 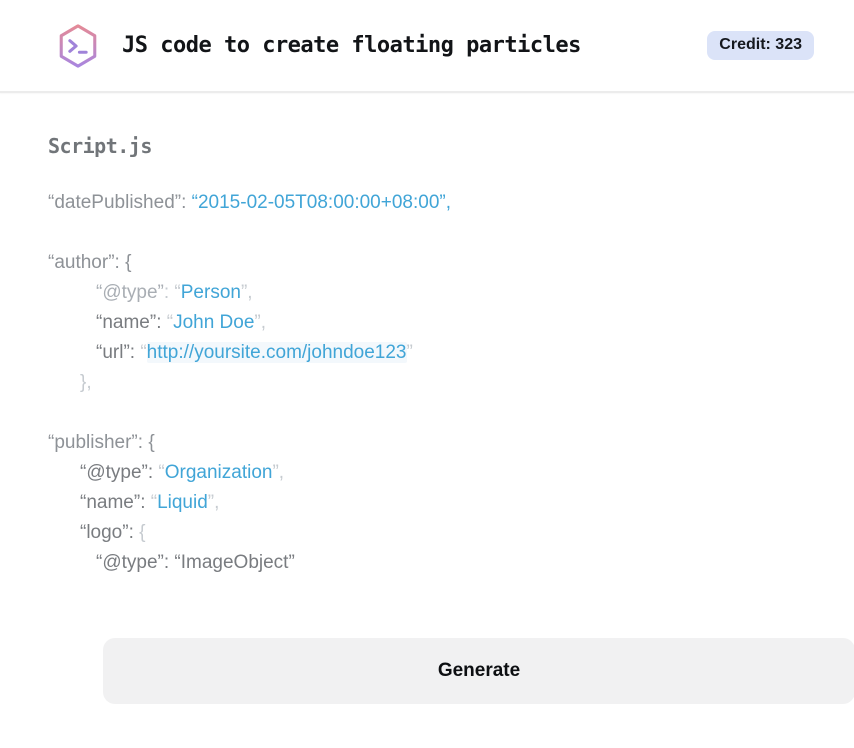 I want to click on code-token: John Doe, so click(x=214, y=322).